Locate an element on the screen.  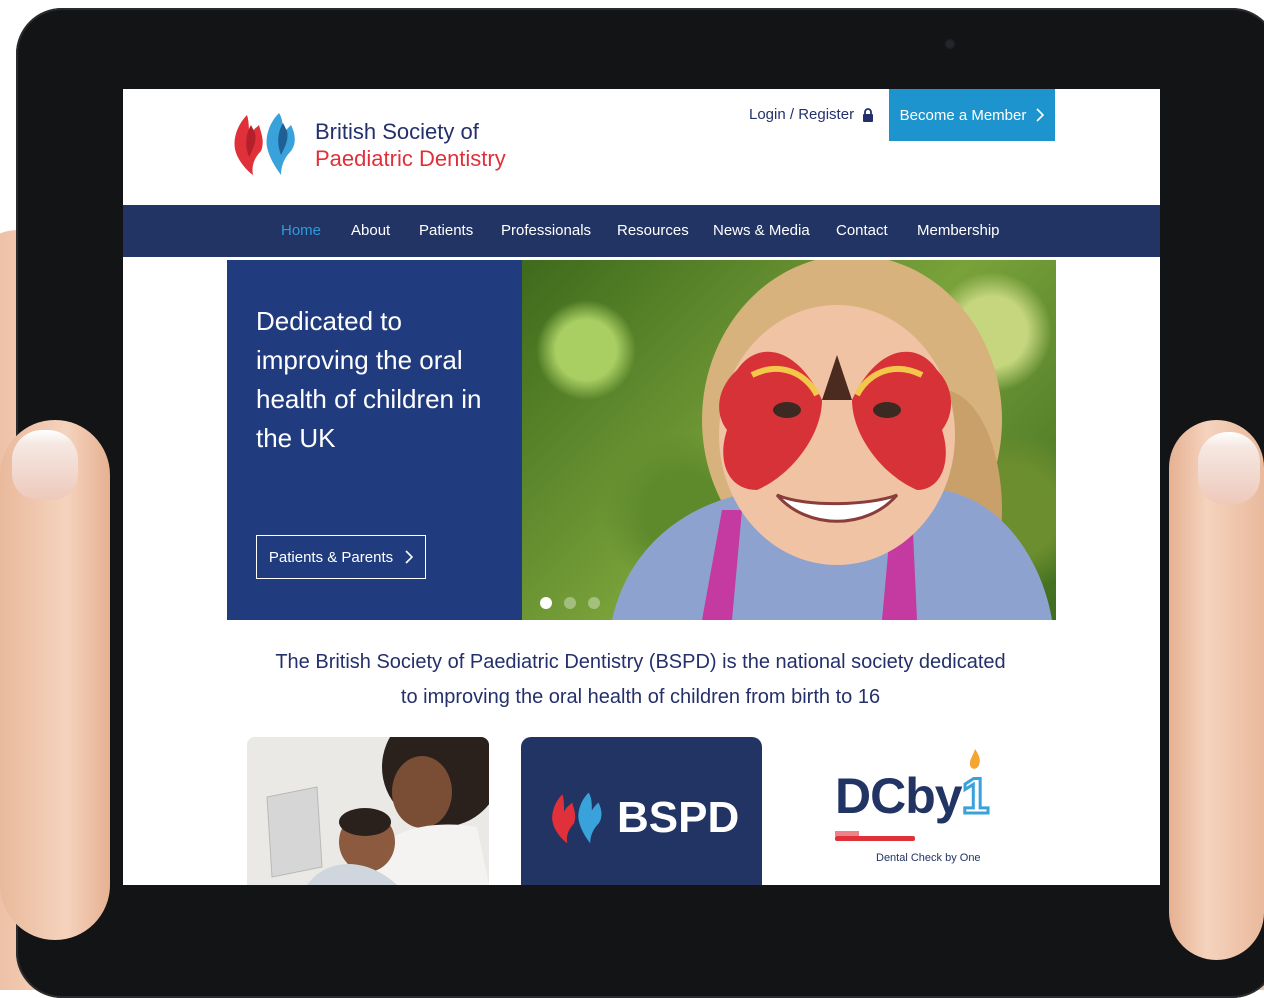
dcby1-logo-text: DCby1 is located at coordinates (913, 796).